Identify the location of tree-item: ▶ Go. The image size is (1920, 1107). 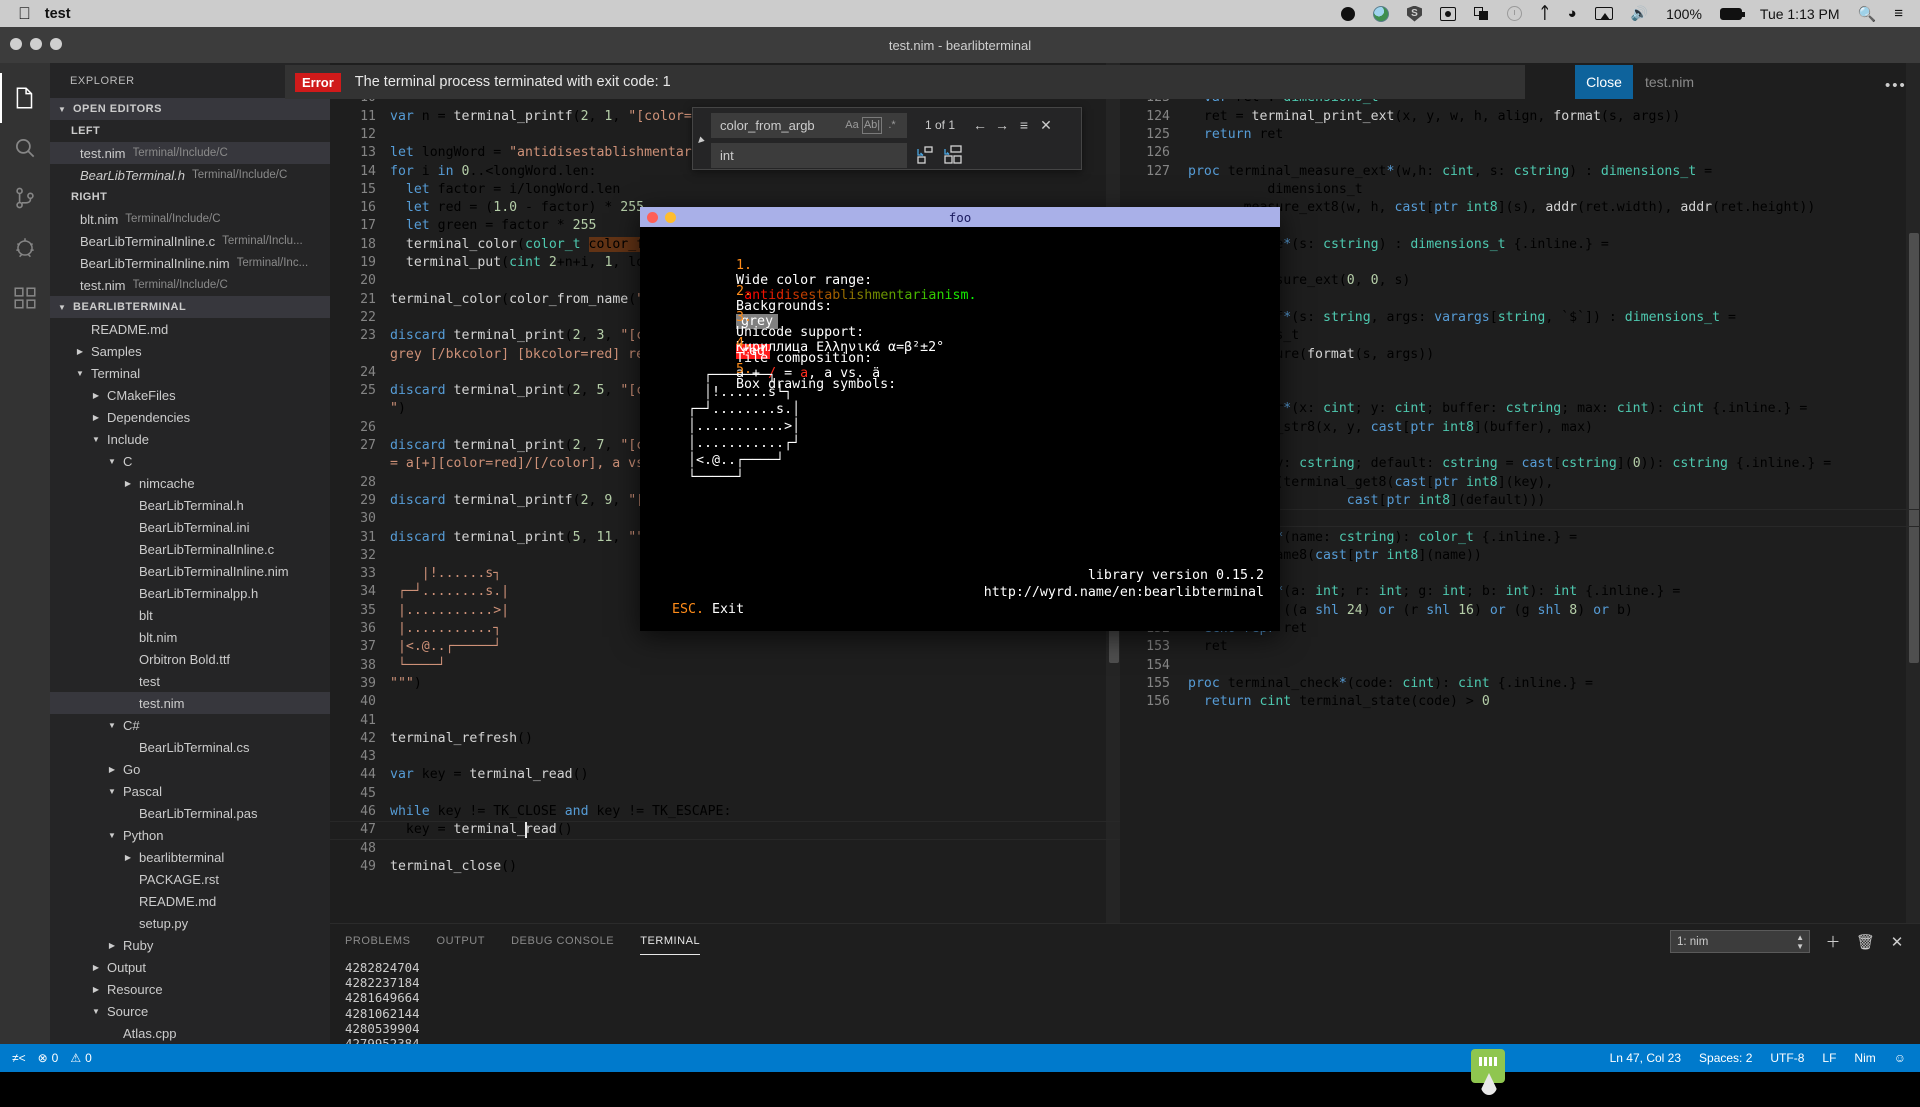
(190, 769).